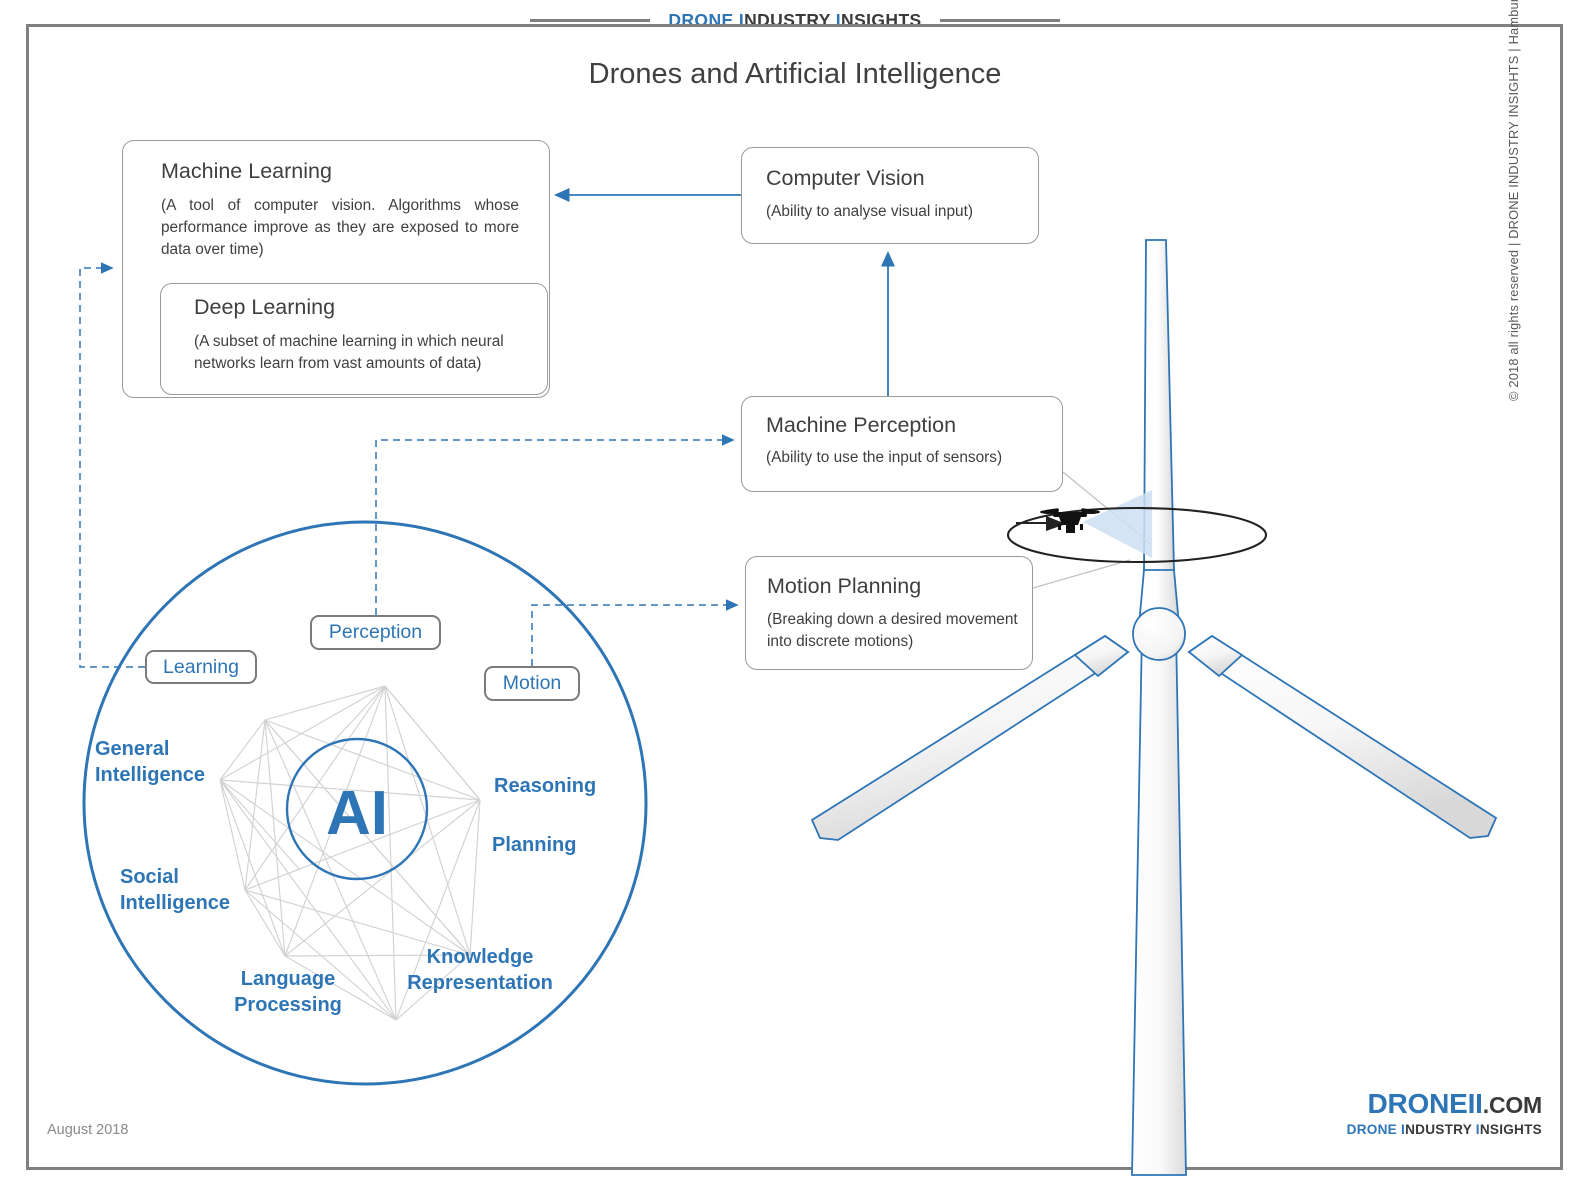  What do you see at coordinates (795, 74) in the screenshot?
I see `page-title: Drones and Artificial Intelligence` at bounding box center [795, 74].